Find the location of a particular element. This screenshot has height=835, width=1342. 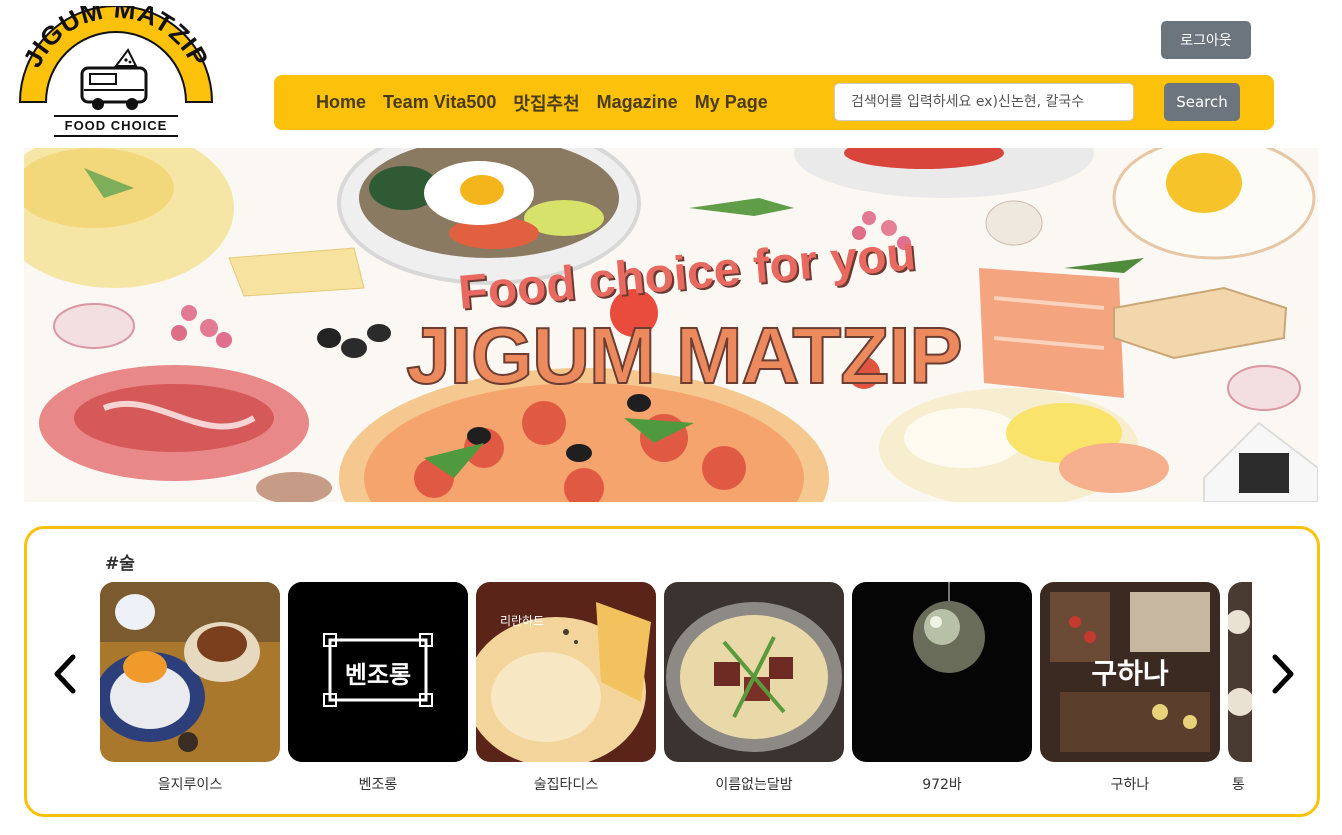

nav-matzip-recommend: 맛집추천 is located at coordinates (546, 103).